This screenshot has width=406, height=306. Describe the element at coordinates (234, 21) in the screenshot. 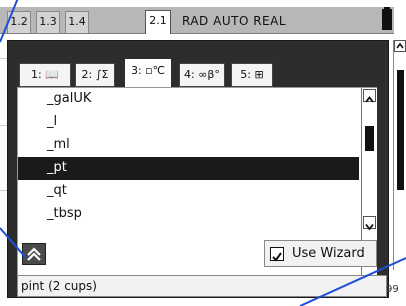

I see `mode-status: RAD AUTO REAL` at that location.